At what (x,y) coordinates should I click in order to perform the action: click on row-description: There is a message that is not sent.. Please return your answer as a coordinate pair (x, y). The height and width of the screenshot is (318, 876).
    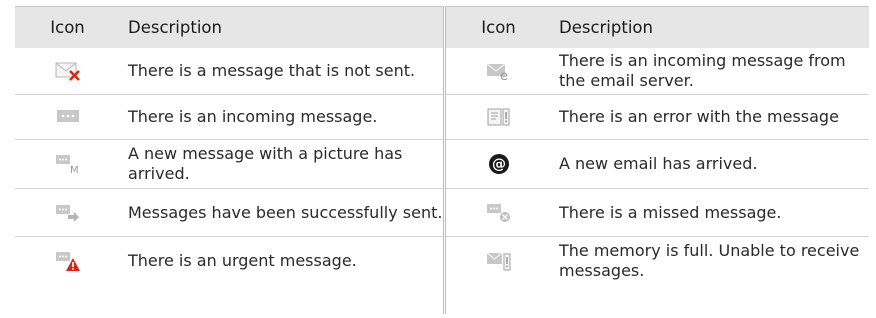
    Looking at the image, I should click on (272, 70).